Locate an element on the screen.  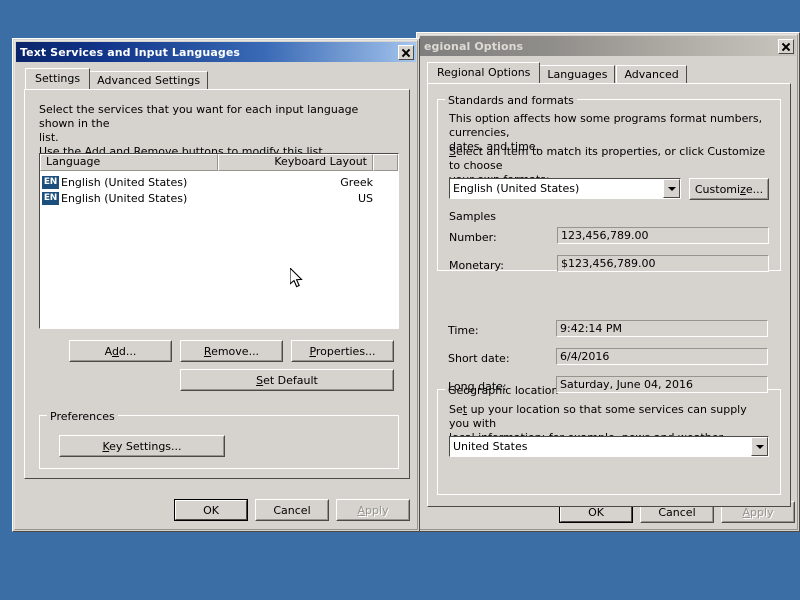
geographic-location-value: United States is located at coordinates (490, 446).